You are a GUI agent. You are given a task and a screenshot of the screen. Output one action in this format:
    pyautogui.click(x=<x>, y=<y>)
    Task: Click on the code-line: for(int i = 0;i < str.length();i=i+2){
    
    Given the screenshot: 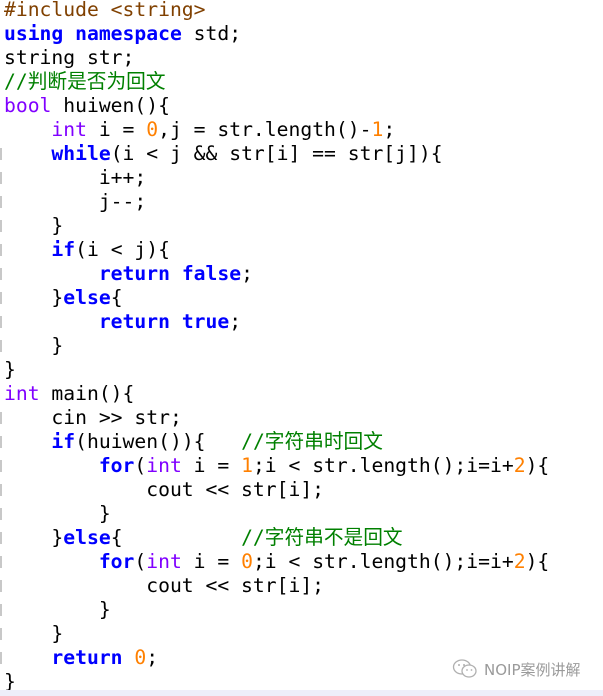 What is the action you would take?
    pyautogui.click(x=275, y=562)
    